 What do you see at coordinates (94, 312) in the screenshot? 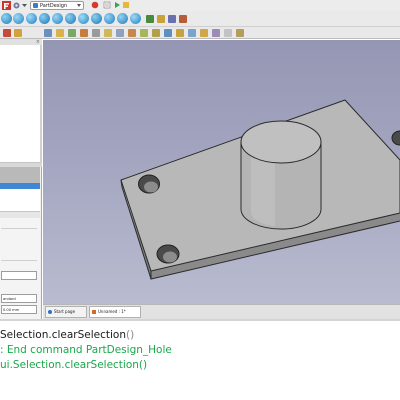
I see `document-icon` at bounding box center [94, 312].